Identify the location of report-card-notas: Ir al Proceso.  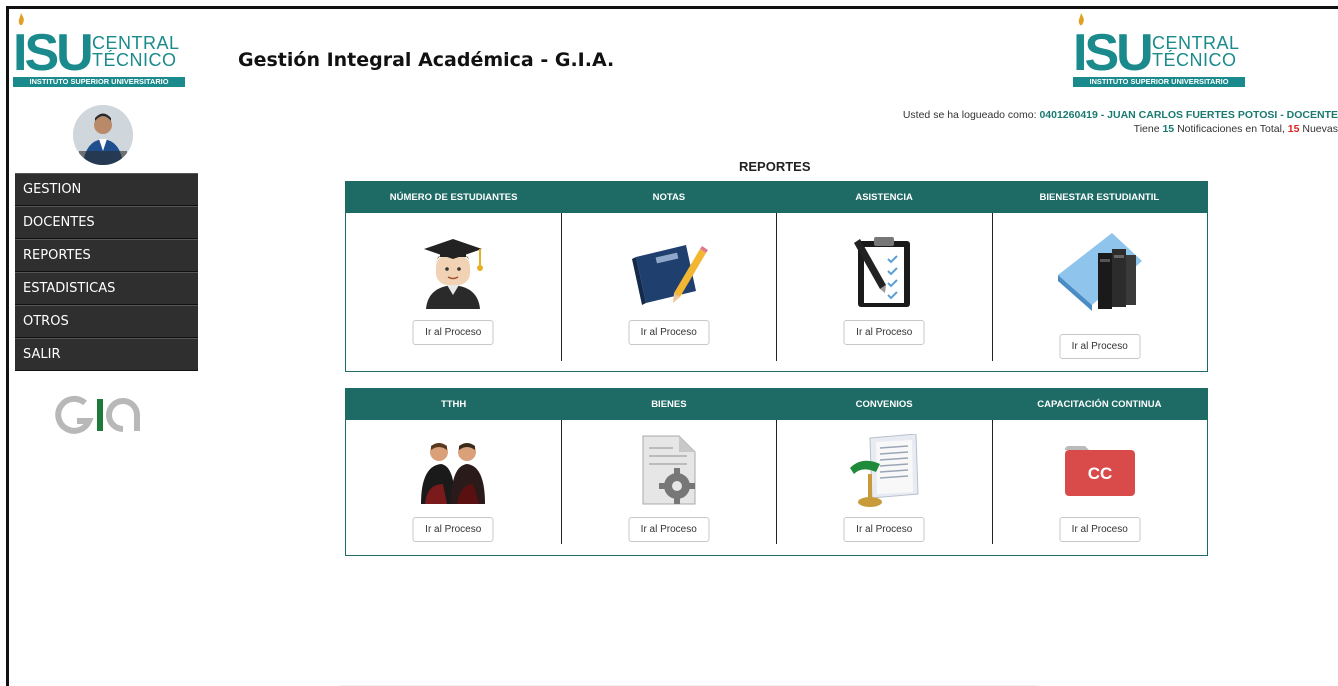
(669, 287).